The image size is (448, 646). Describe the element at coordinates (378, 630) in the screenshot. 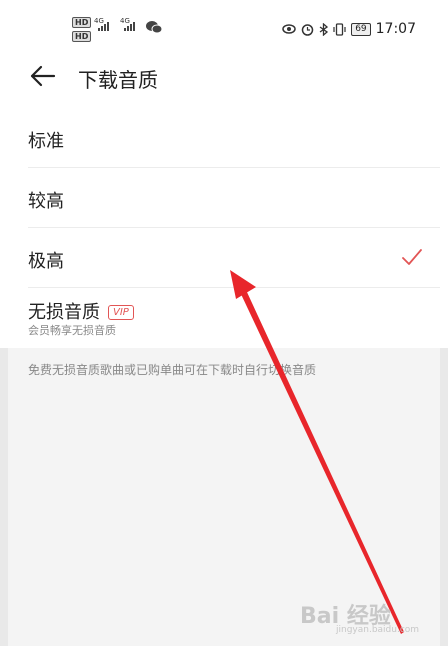

I see `watermark-url: jingyan.baidu.com` at that location.